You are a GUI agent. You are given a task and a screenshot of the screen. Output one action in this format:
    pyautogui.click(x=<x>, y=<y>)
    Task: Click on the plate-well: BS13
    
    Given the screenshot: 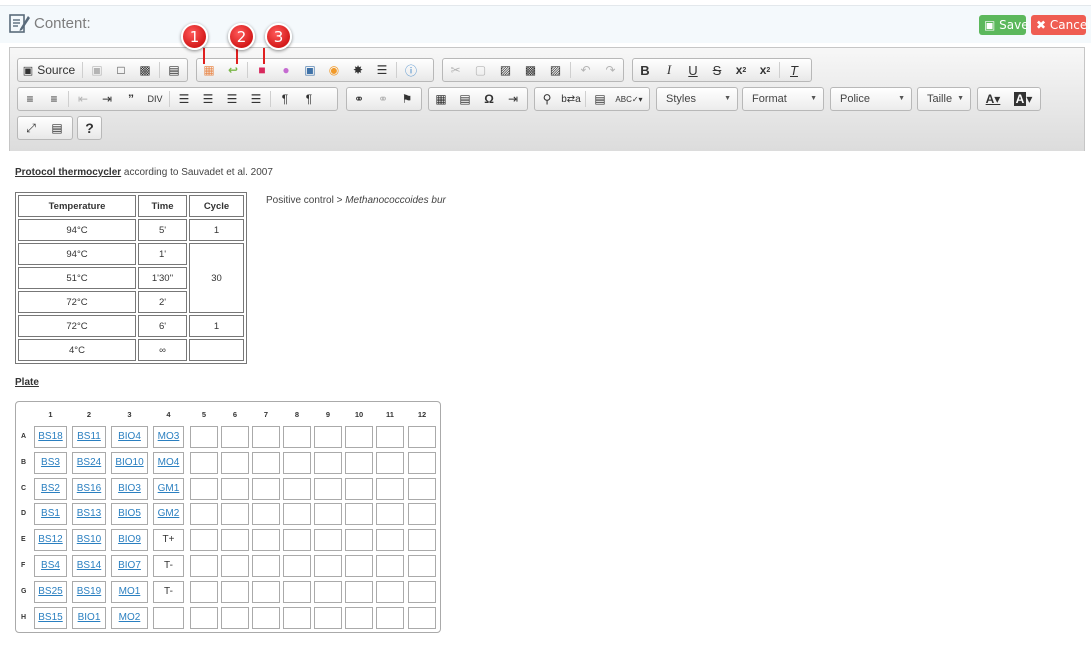 What is the action you would take?
    pyautogui.click(x=89, y=514)
    